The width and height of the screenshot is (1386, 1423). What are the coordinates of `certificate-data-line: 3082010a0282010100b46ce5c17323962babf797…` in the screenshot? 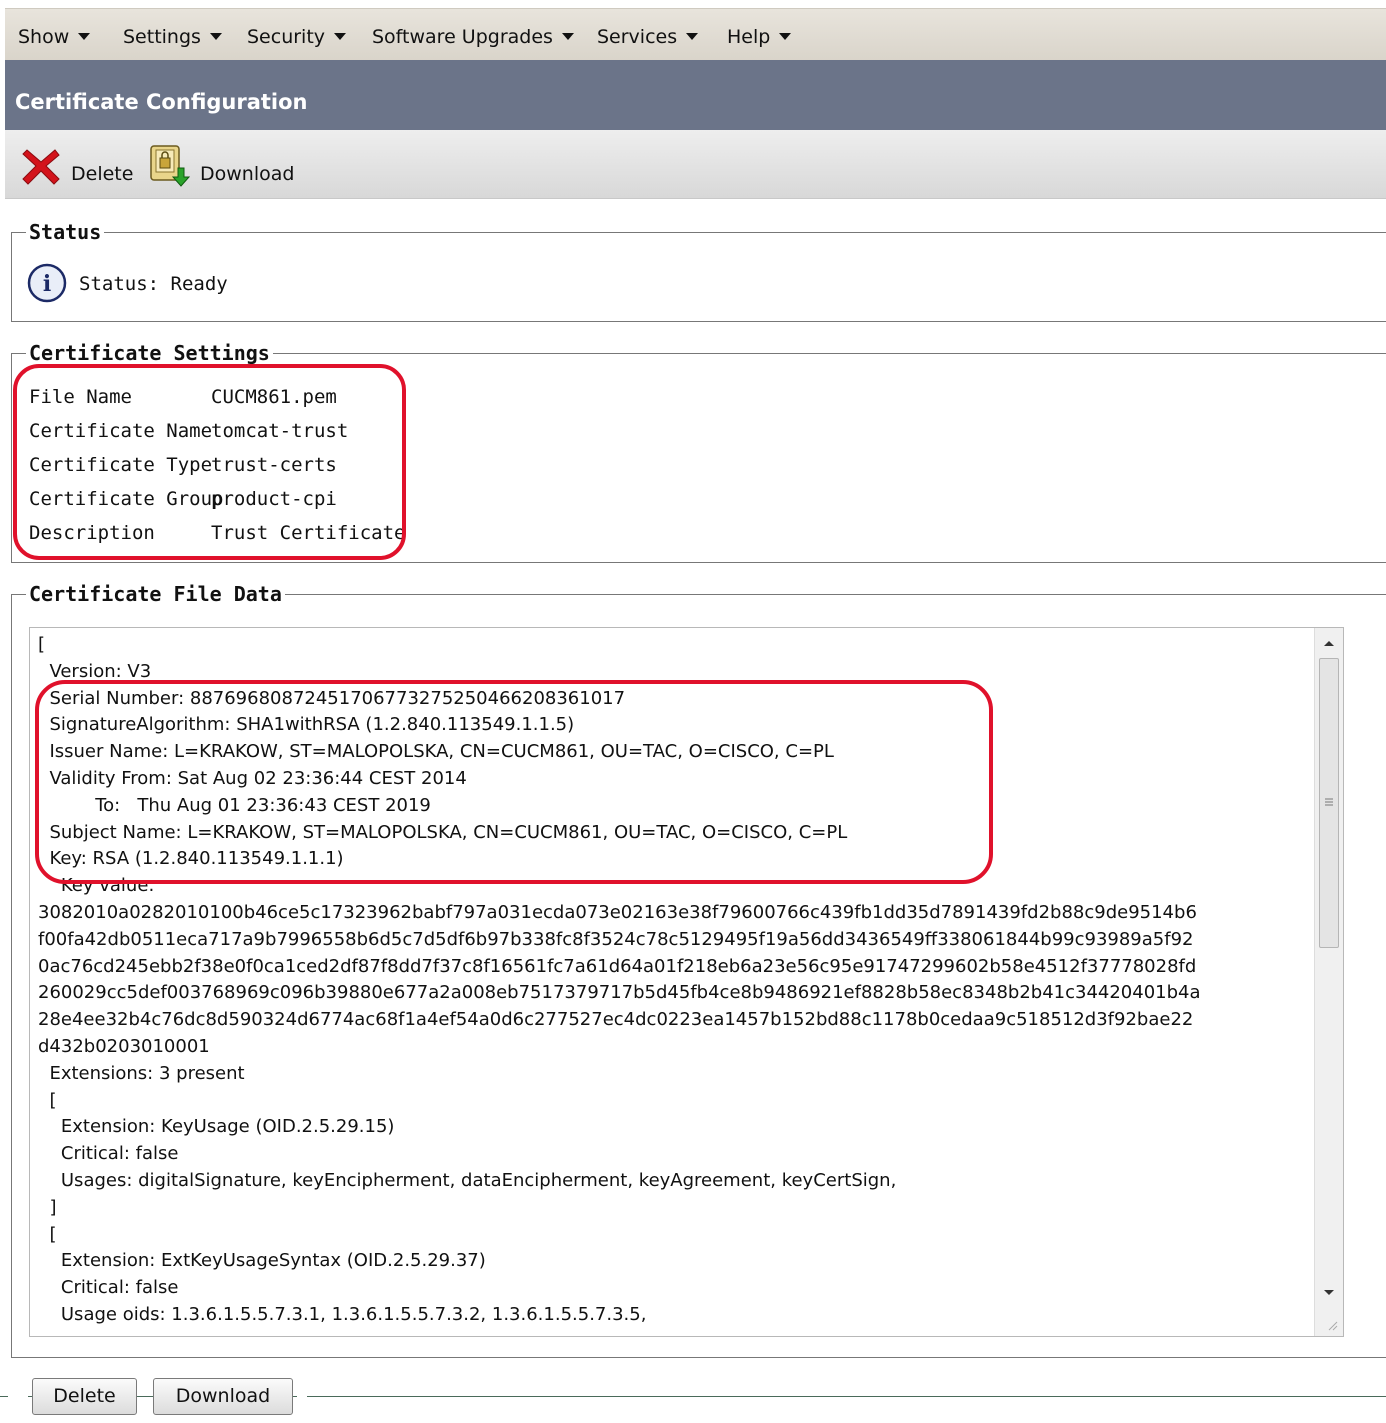 It's located at (617, 912).